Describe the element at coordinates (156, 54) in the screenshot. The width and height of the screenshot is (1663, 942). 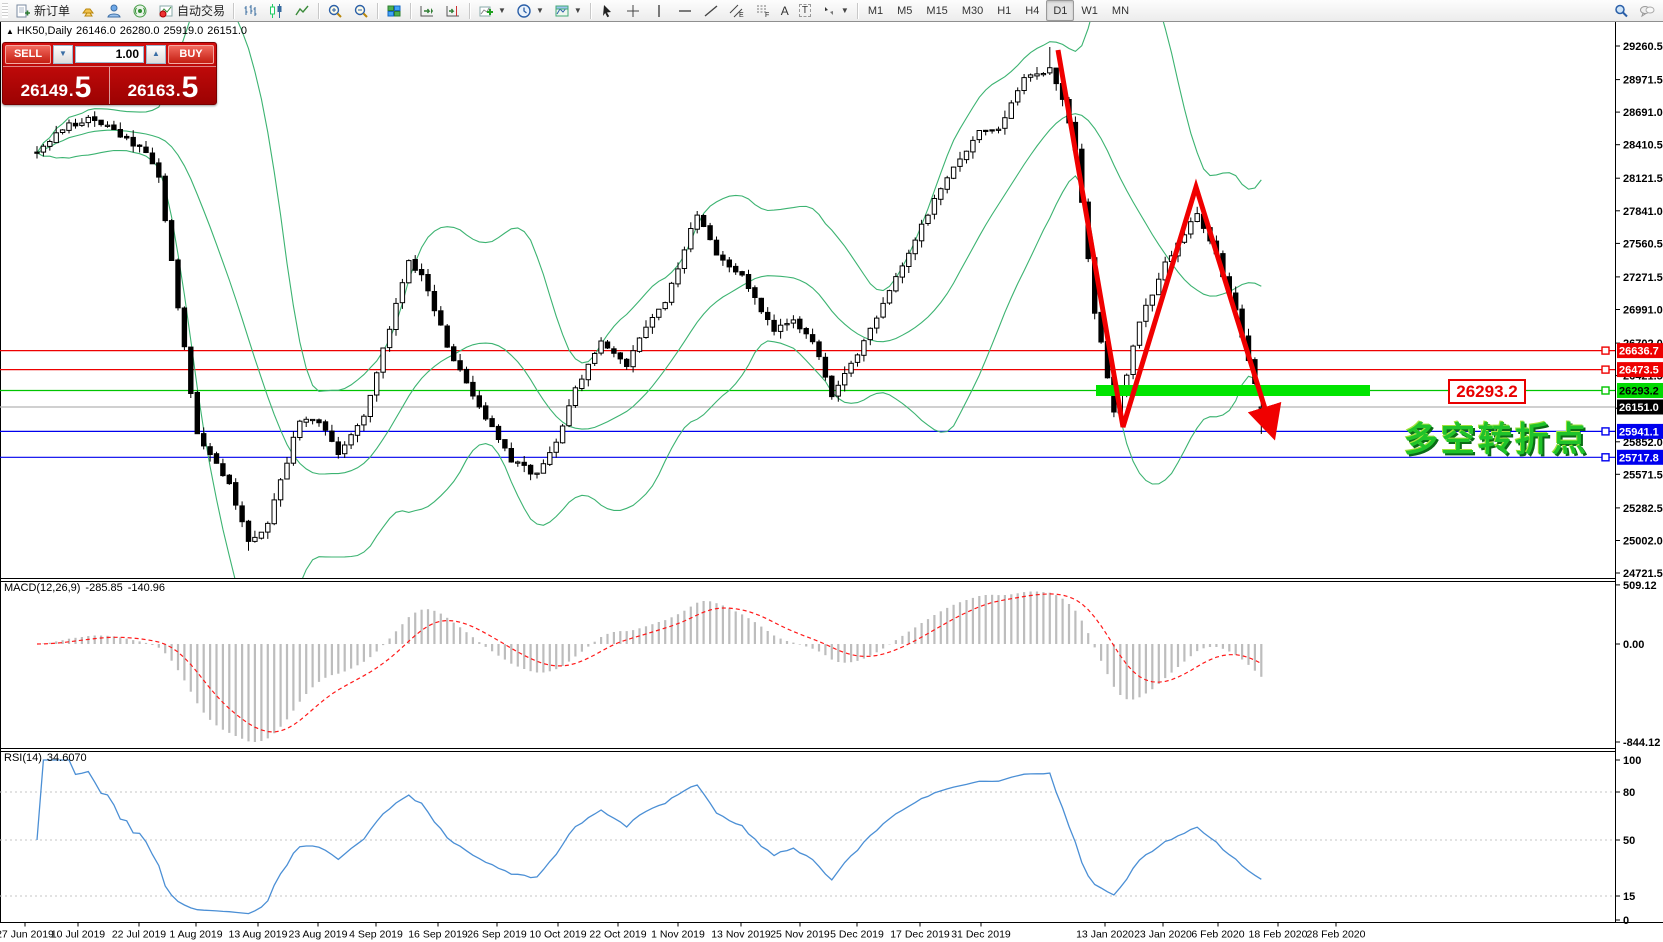
I see `volume-increase-button: ▲` at that location.